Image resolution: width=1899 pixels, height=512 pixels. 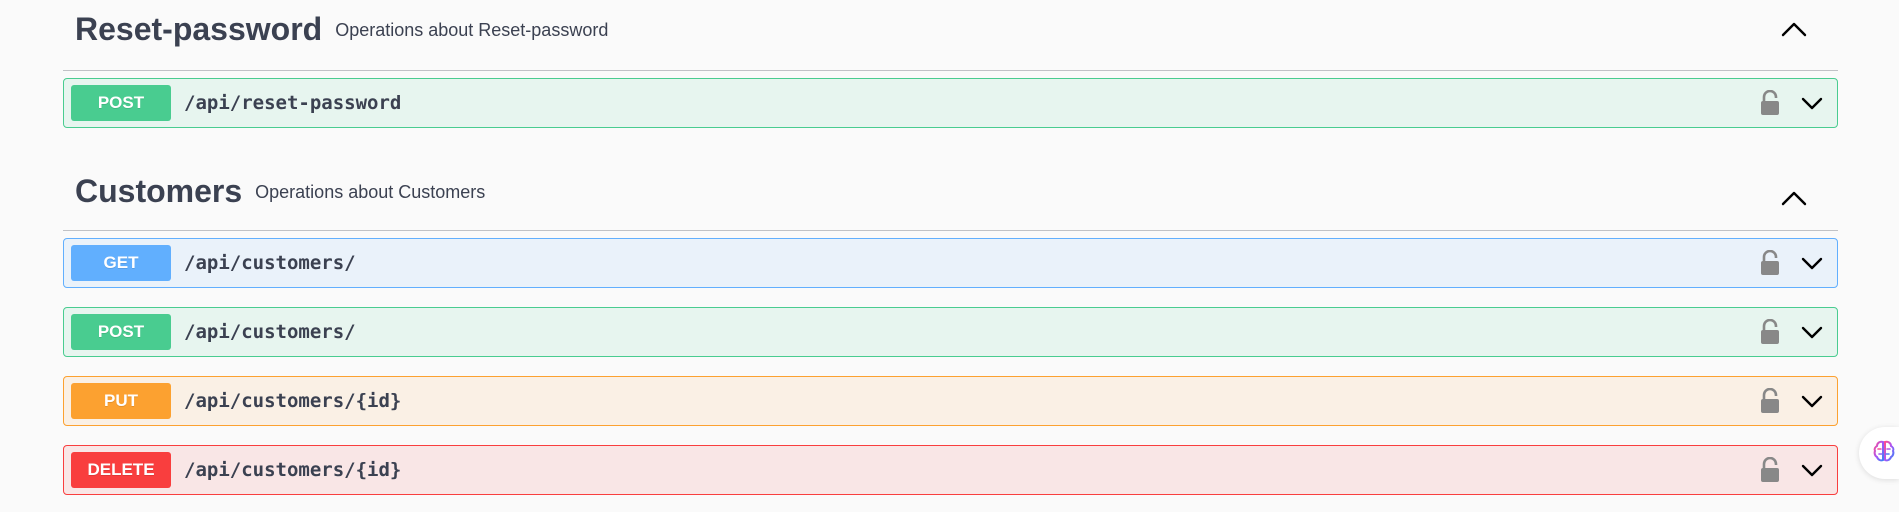 What do you see at coordinates (121, 470) in the screenshot?
I see `method-badge: DELETE` at bounding box center [121, 470].